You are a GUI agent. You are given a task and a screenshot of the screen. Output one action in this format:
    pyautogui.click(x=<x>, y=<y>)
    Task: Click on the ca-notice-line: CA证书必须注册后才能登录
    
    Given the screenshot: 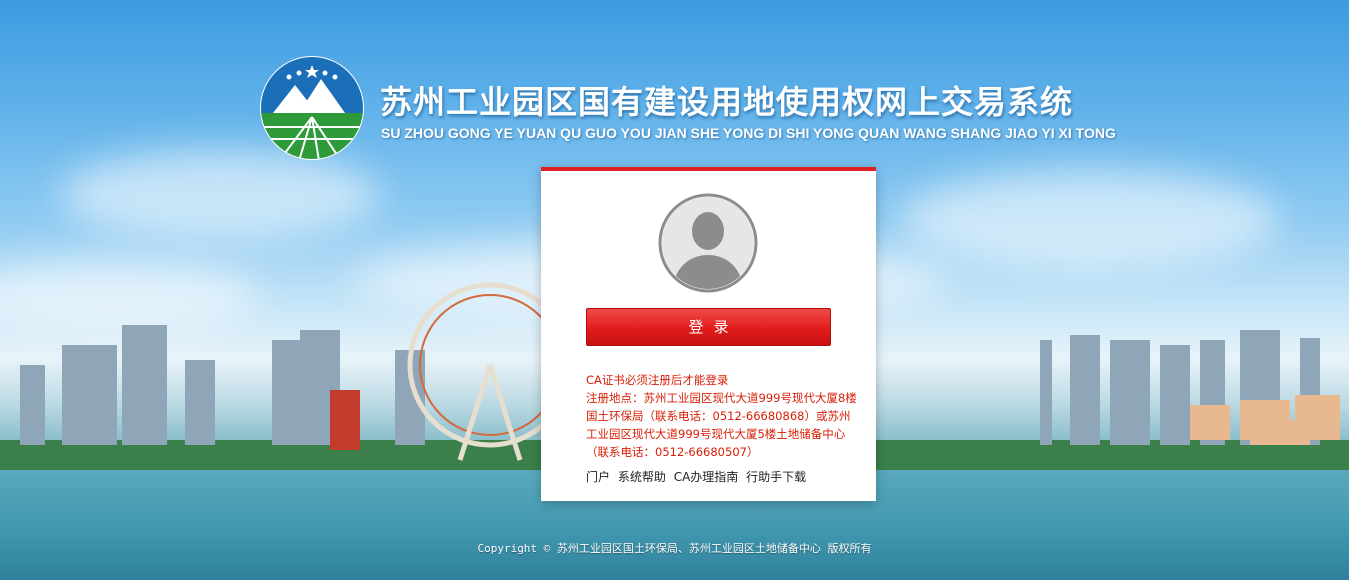 What is the action you would take?
    pyautogui.click(x=657, y=380)
    